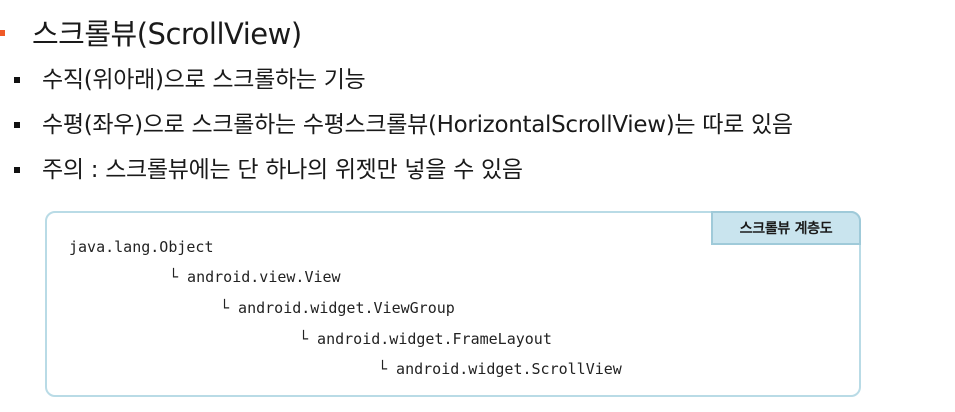 This screenshot has width=955, height=412. What do you see at coordinates (141, 247) in the screenshot?
I see `hierarchy-line-object: java.lang.Object` at bounding box center [141, 247].